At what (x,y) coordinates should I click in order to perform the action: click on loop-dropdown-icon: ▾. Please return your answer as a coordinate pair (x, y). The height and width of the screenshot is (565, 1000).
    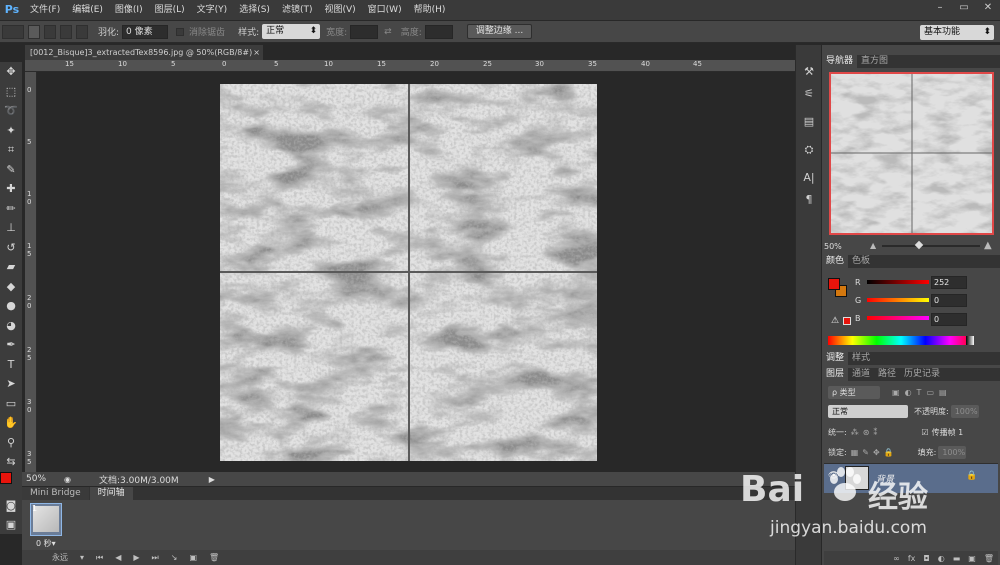
    Looking at the image, I should click on (82, 557).